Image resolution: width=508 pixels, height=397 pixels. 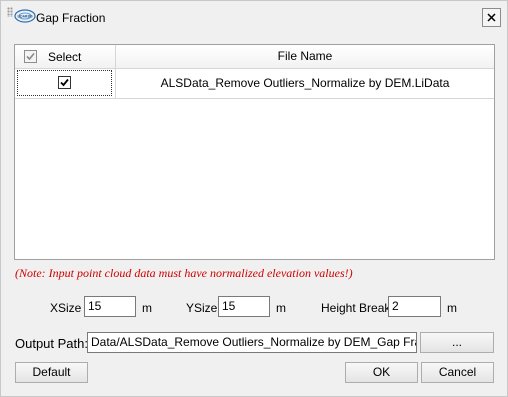 I want to click on row-checkbox, so click(x=64, y=82).